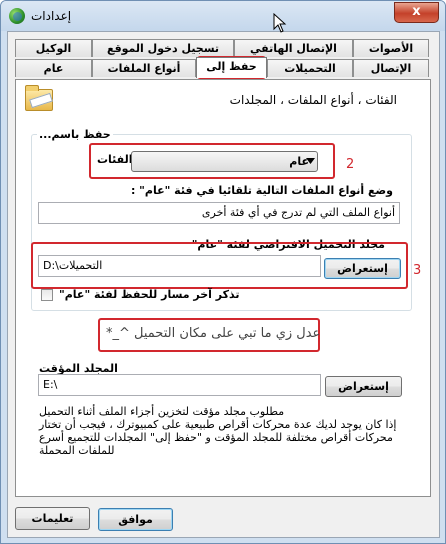 This screenshot has height=544, width=446. I want to click on window-title: إعدادات, so click(51, 16).